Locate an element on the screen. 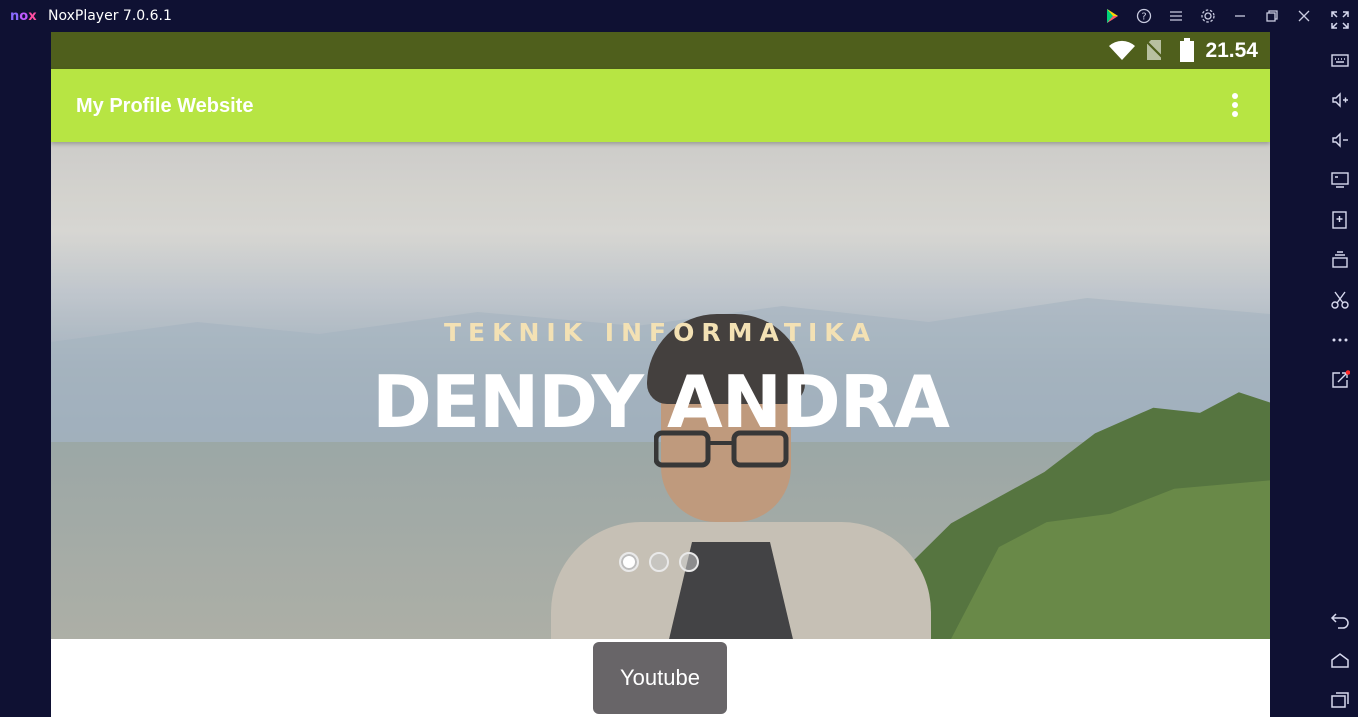 The width and height of the screenshot is (1358, 717). volume-up-icon is located at coordinates (1340, 100).